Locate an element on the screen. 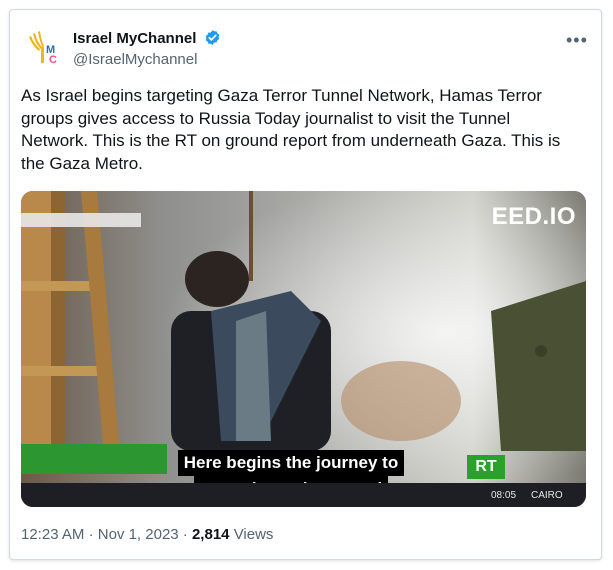 This screenshot has height=570, width=613. news-lower-third is located at coordinates (94, 459).